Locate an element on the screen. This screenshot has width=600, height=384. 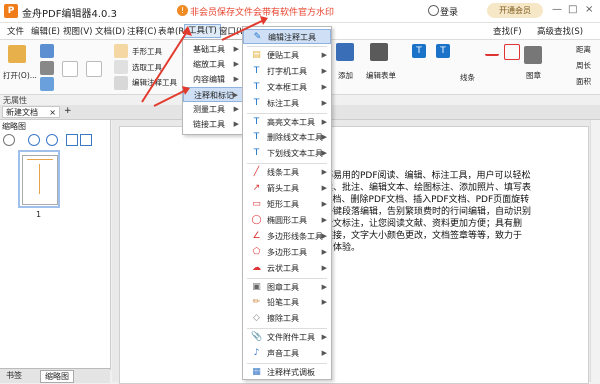
annot-menu-item: ╱ 线条工具 ▶ is located at coordinates (287, 172).